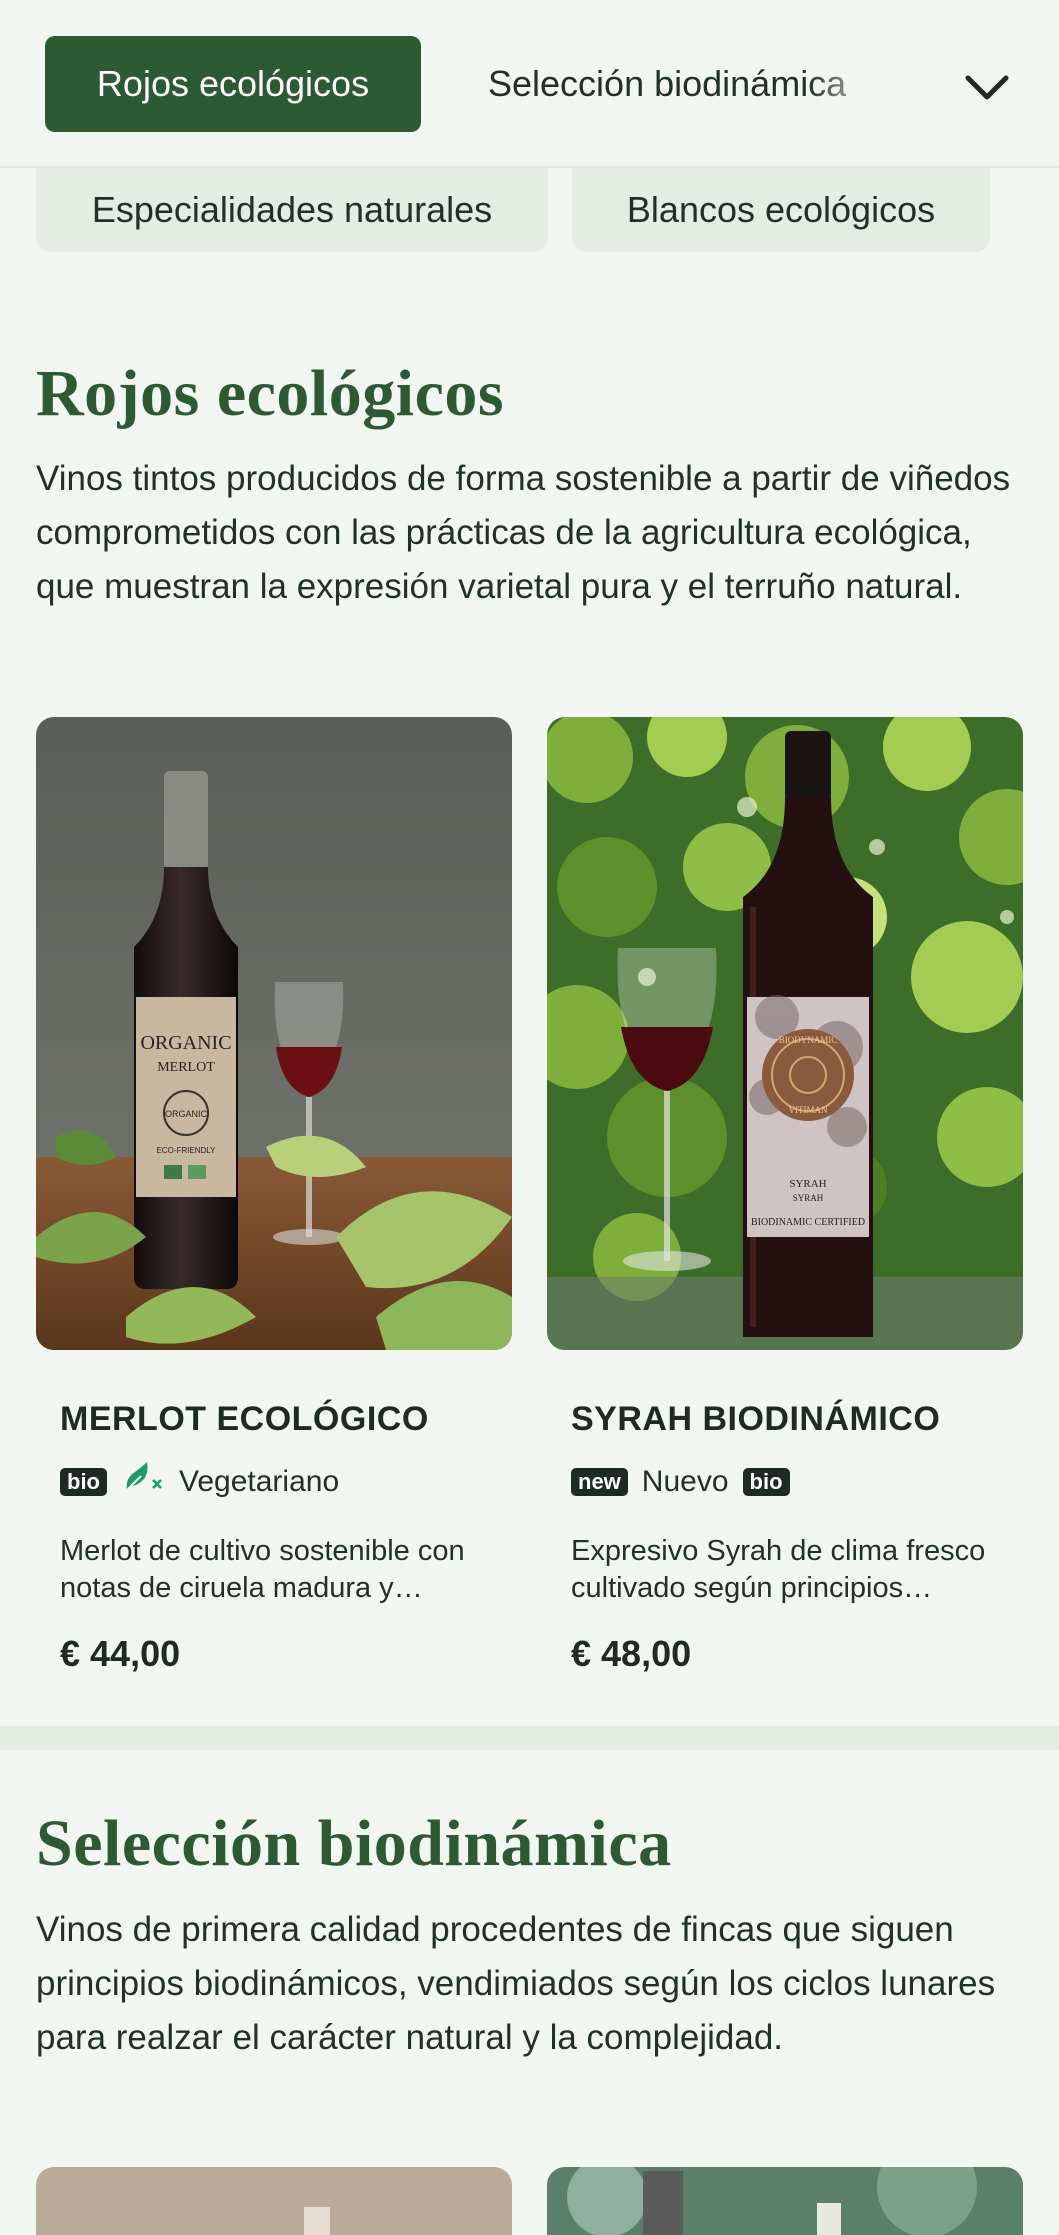 This screenshot has height=2235, width=1059. I want to click on bottle-eco-text: ECO-FRIENDLY, so click(187, 1150).